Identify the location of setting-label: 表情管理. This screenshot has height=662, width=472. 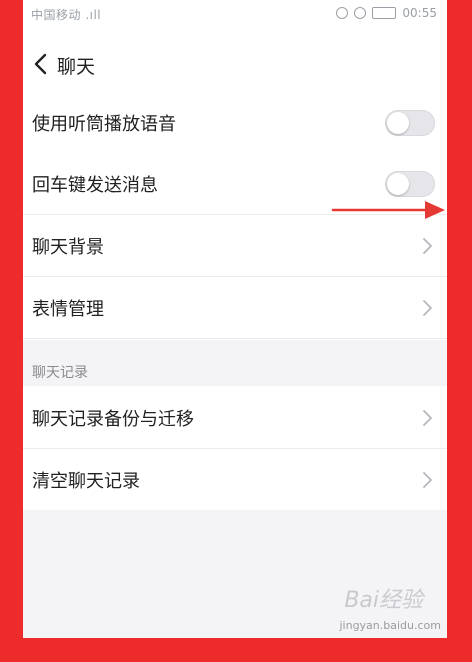
(68, 309).